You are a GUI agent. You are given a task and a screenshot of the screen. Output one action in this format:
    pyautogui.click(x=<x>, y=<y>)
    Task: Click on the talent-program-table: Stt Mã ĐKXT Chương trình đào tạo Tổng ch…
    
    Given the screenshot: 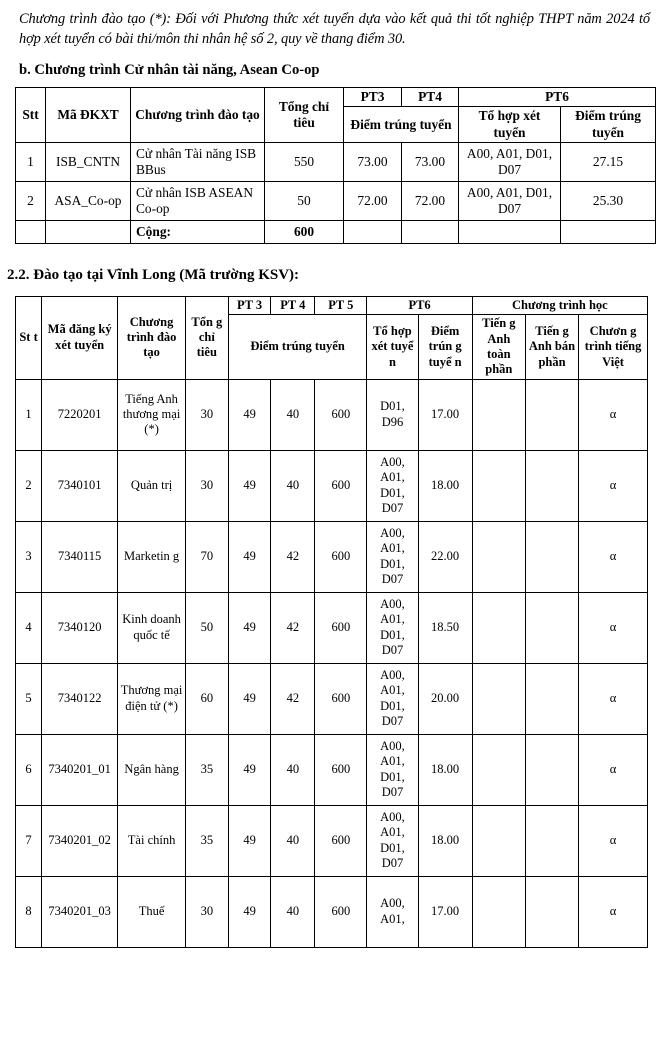 What is the action you would take?
    pyautogui.click(x=335, y=165)
    